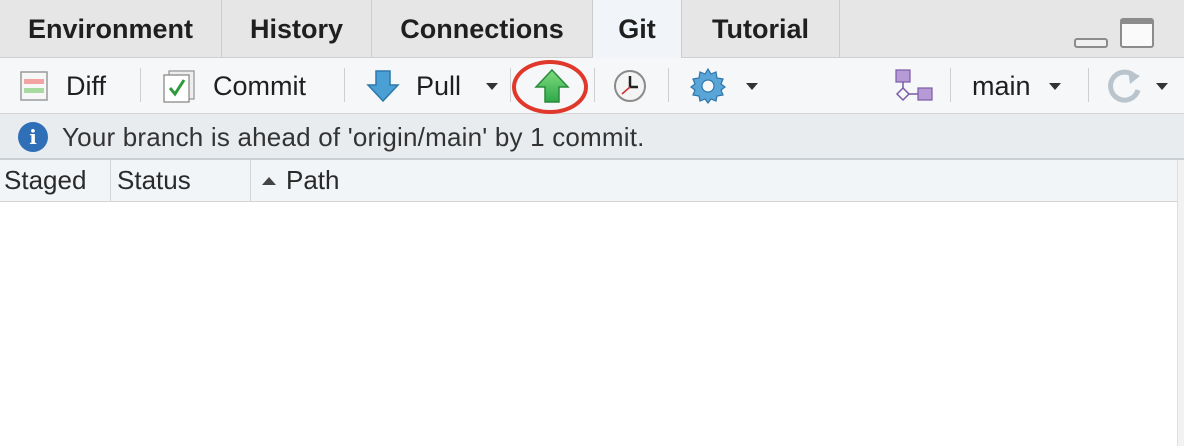  Describe the element at coordinates (412, 180) in the screenshot. I see `column-header-path: Path` at that location.